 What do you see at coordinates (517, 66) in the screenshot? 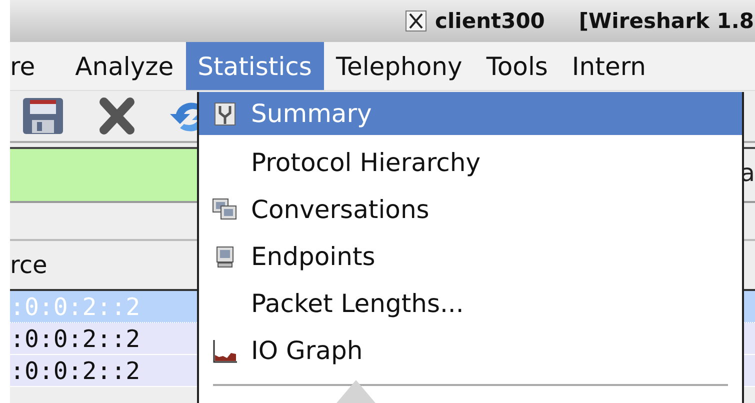
I see `menu-item: Tools` at bounding box center [517, 66].